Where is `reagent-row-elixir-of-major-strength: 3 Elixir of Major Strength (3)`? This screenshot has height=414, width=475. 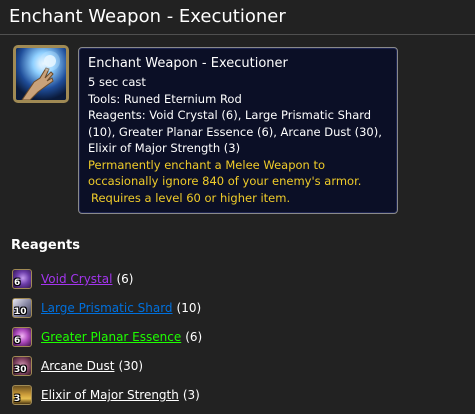
reagent-row-elixir-of-major-strength: 3 Elixir of Major Strength (3) is located at coordinates (107, 395).